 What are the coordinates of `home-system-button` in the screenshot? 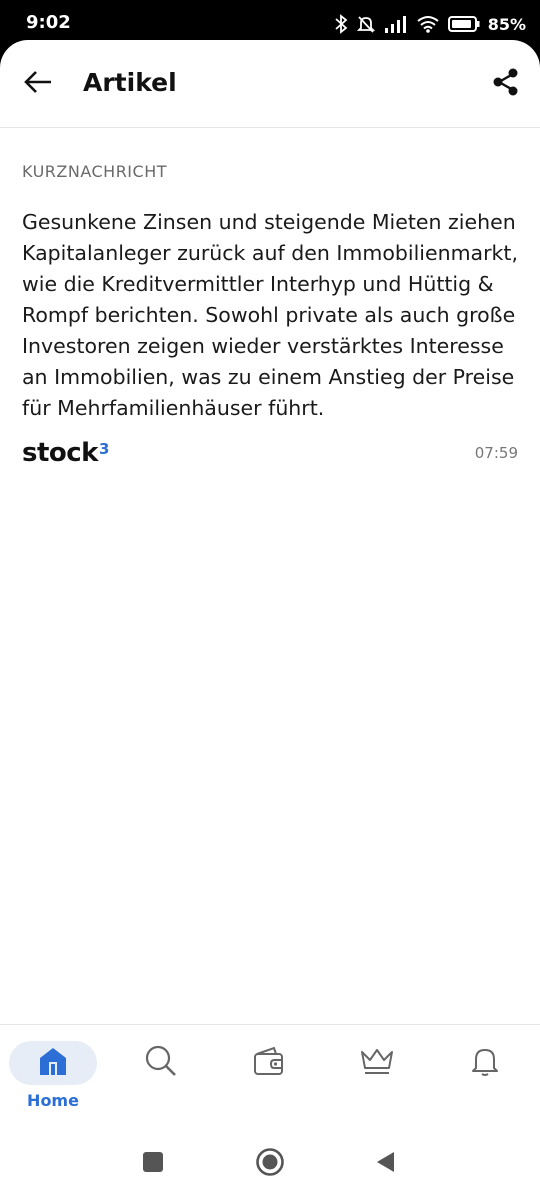 It's located at (270, 1164).